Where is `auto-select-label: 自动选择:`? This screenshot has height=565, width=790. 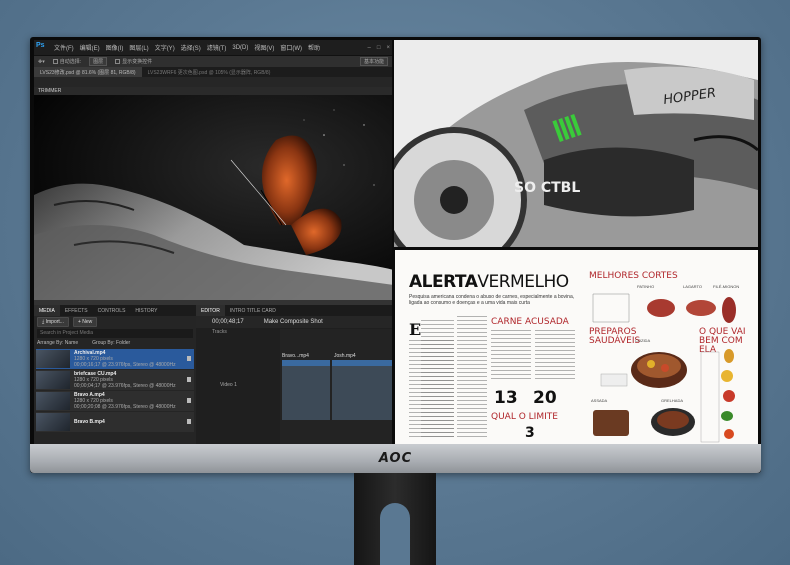
auto-select-label: 自动选择: is located at coordinates (70, 62).